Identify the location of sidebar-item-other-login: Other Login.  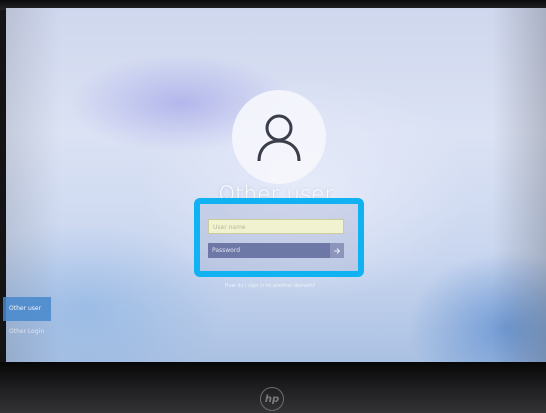
(27, 332).